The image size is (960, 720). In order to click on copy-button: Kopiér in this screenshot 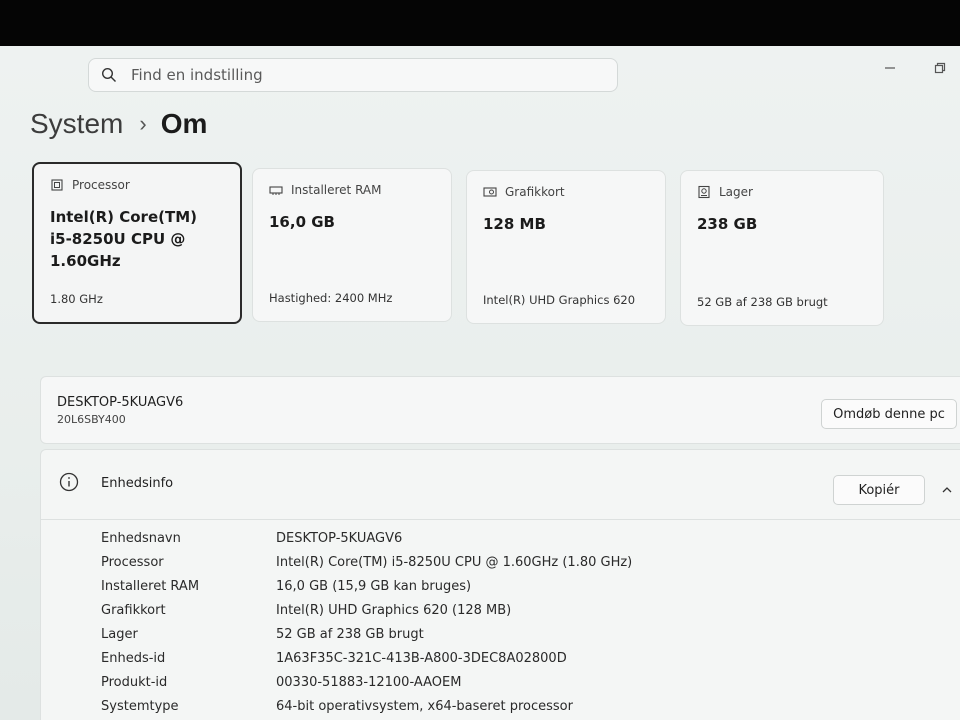, I will do `click(879, 490)`.